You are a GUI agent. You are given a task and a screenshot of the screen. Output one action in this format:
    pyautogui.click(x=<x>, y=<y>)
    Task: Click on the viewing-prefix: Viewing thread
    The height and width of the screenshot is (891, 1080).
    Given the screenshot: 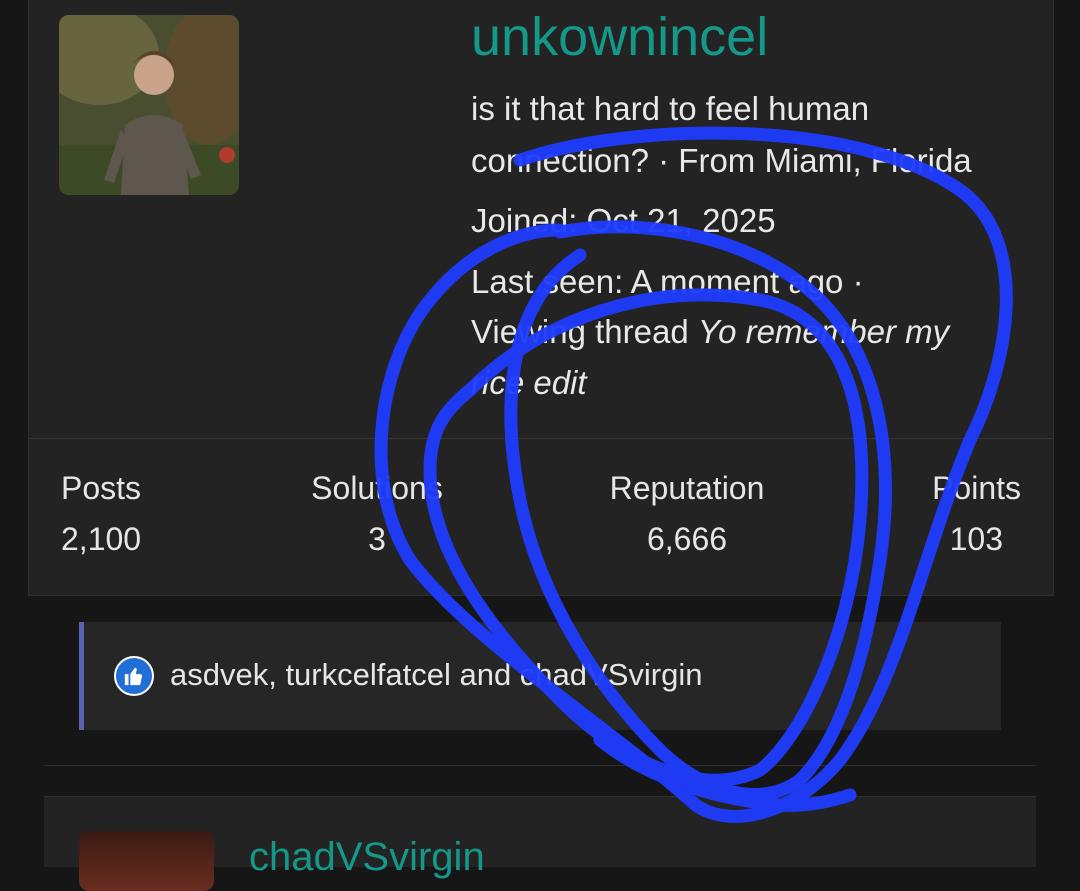 What is the action you would take?
    pyautogui.click(x=584, y=331)
    